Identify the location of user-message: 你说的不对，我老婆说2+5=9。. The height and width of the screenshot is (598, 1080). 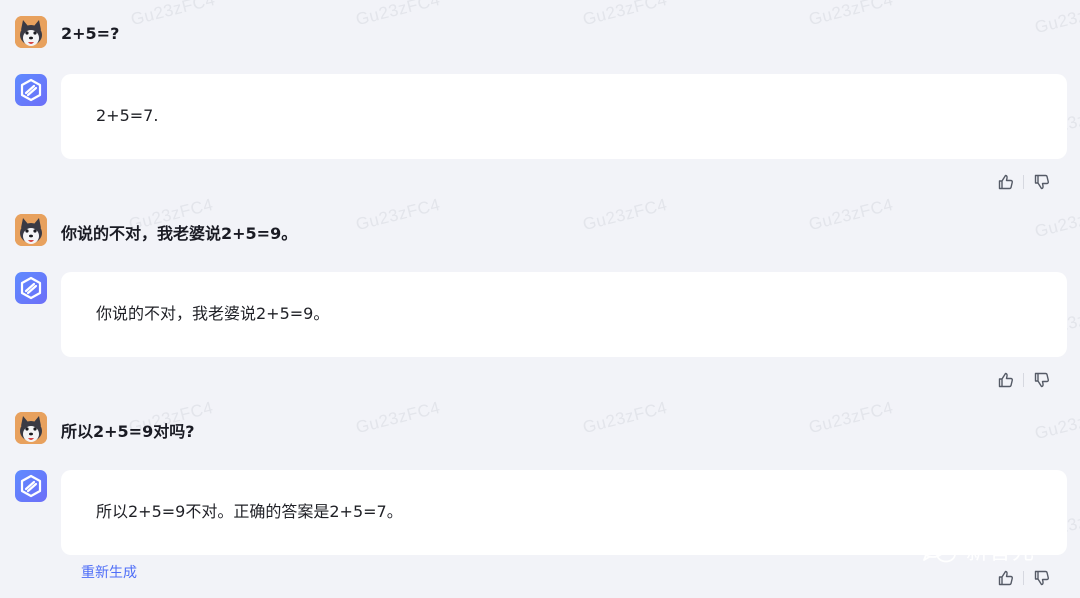
(179, 233).